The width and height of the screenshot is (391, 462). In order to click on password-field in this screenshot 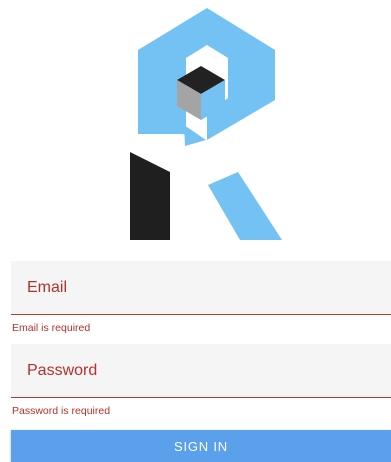, I will do `click(201, 371)`.